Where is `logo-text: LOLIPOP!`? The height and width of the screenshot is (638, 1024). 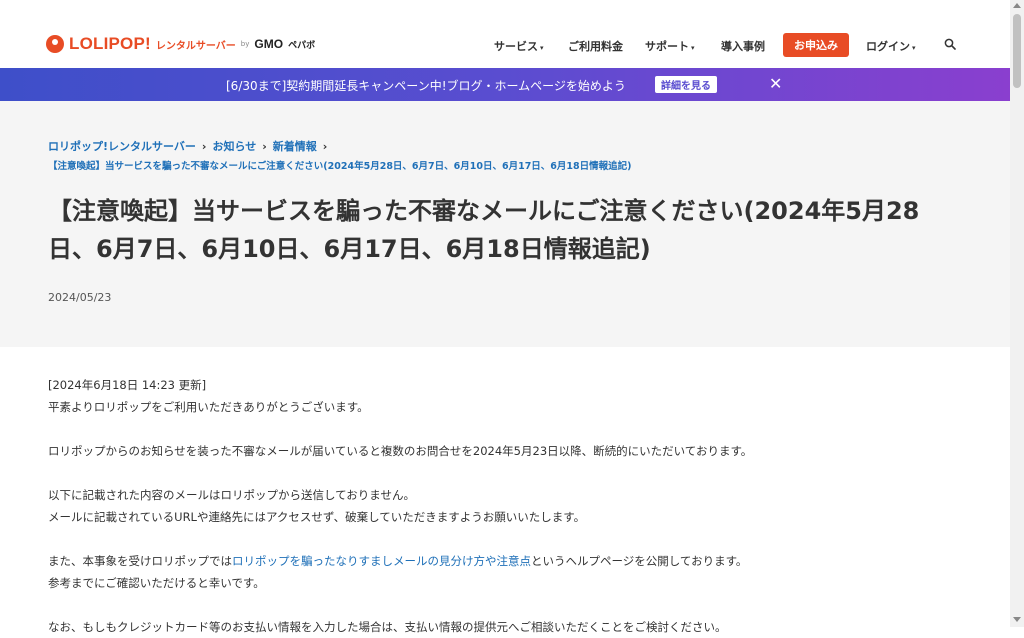 logo-text: LOLIPOP! is located at coordinates (110, 43).